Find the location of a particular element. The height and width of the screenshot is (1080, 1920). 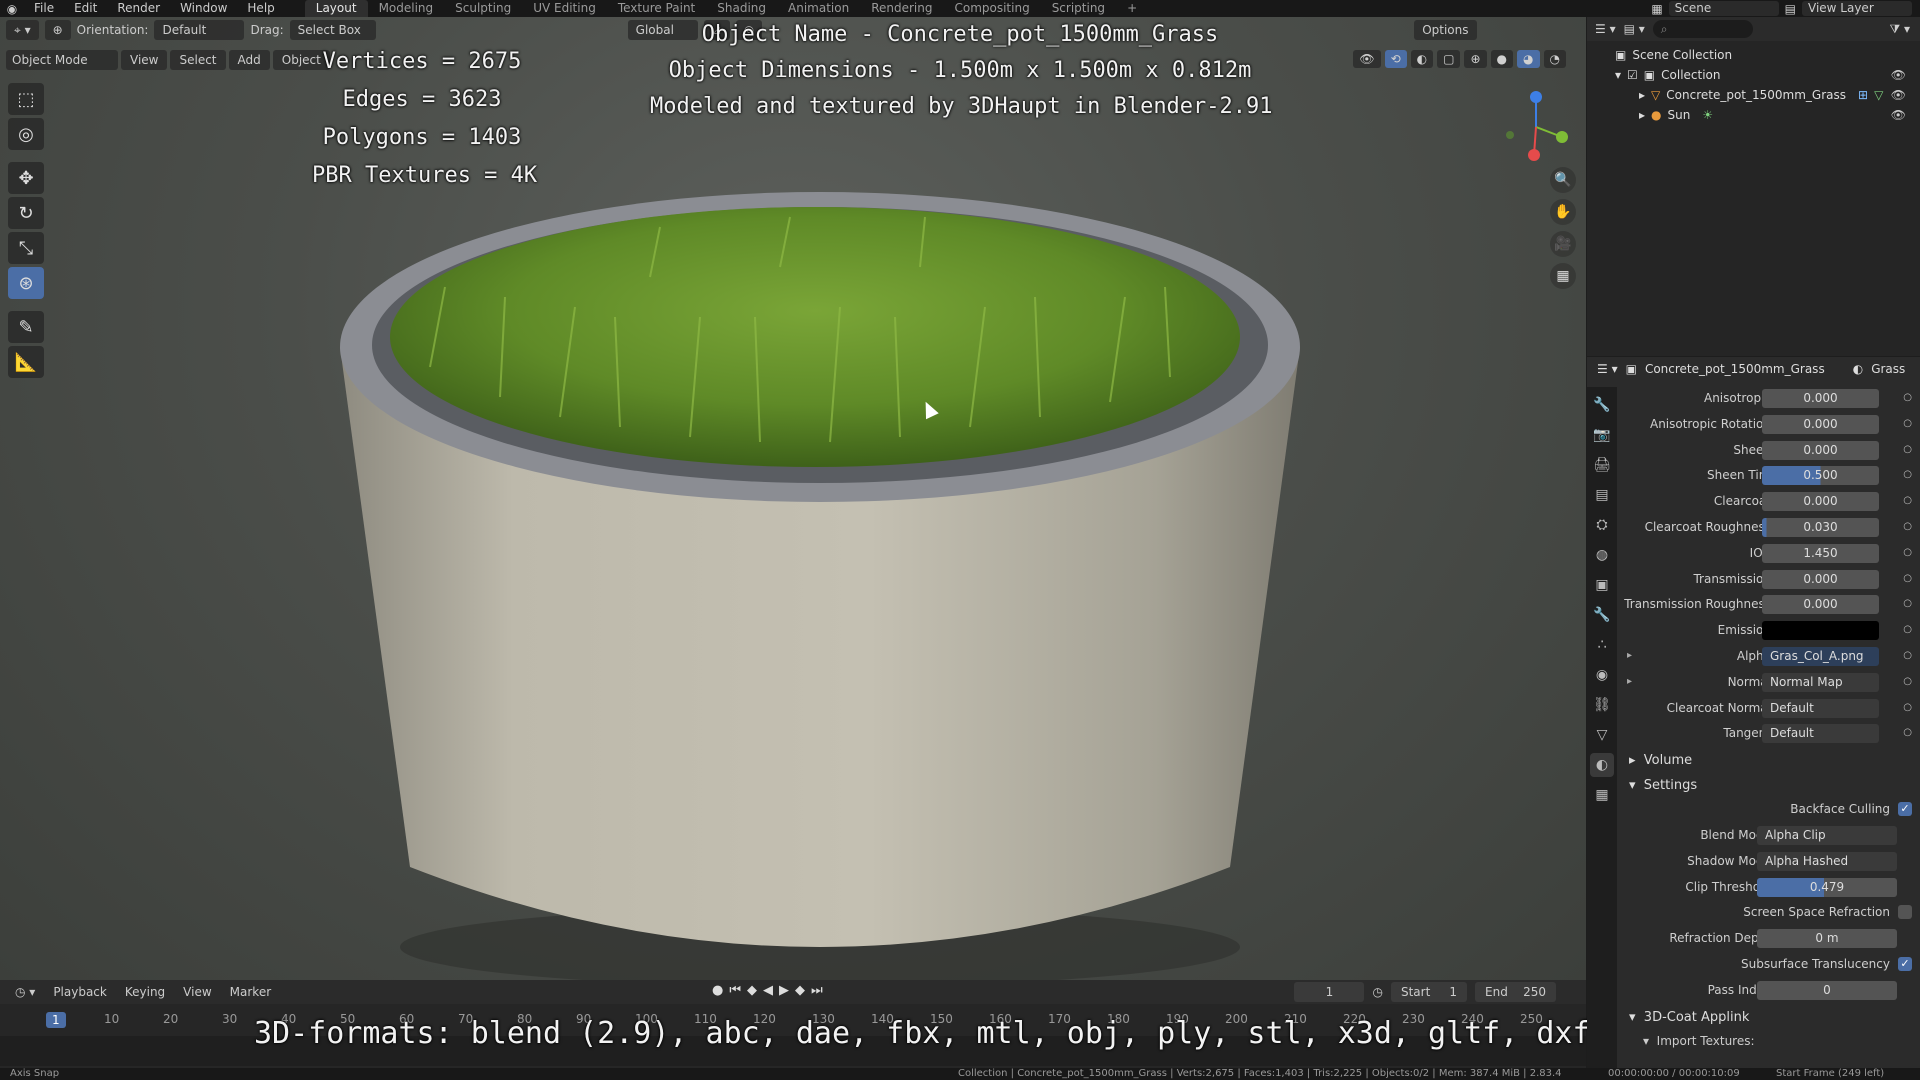

property-value-field: Normal Map is located at coordinates (1820, 682).